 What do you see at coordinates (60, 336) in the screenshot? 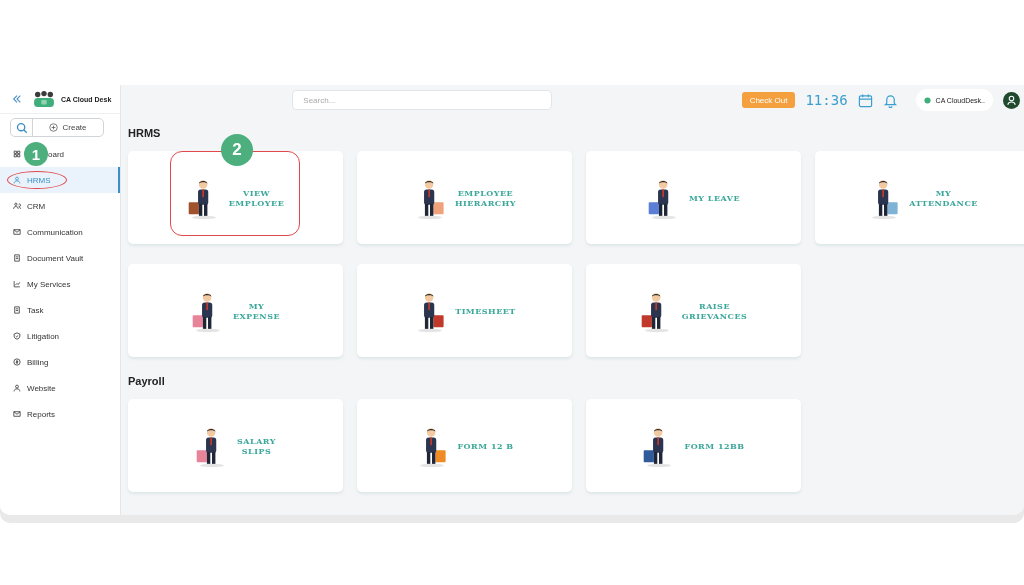
I see `sidebar-item: Litigation` at bounding box center [60, 336].